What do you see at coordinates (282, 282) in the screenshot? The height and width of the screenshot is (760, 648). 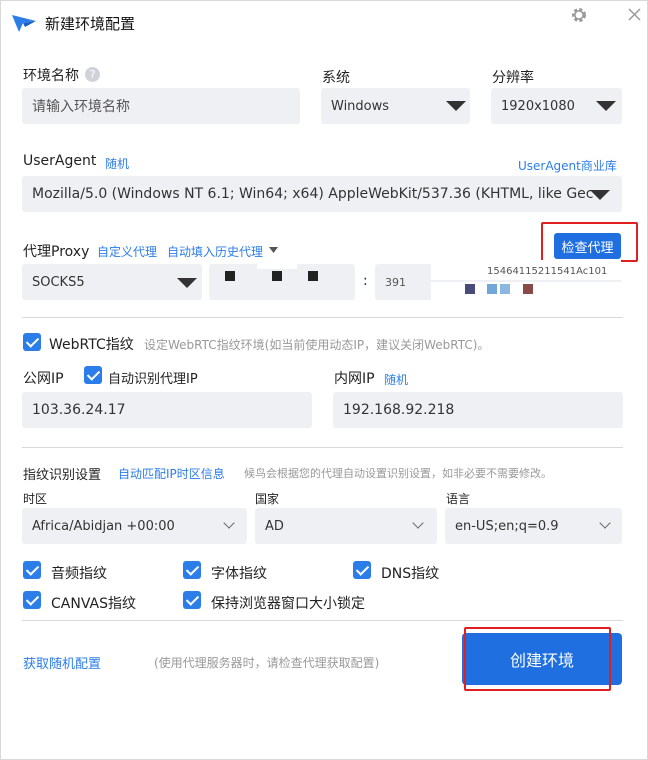 I see `proxy-host-input` at bounding box center [282, 282].